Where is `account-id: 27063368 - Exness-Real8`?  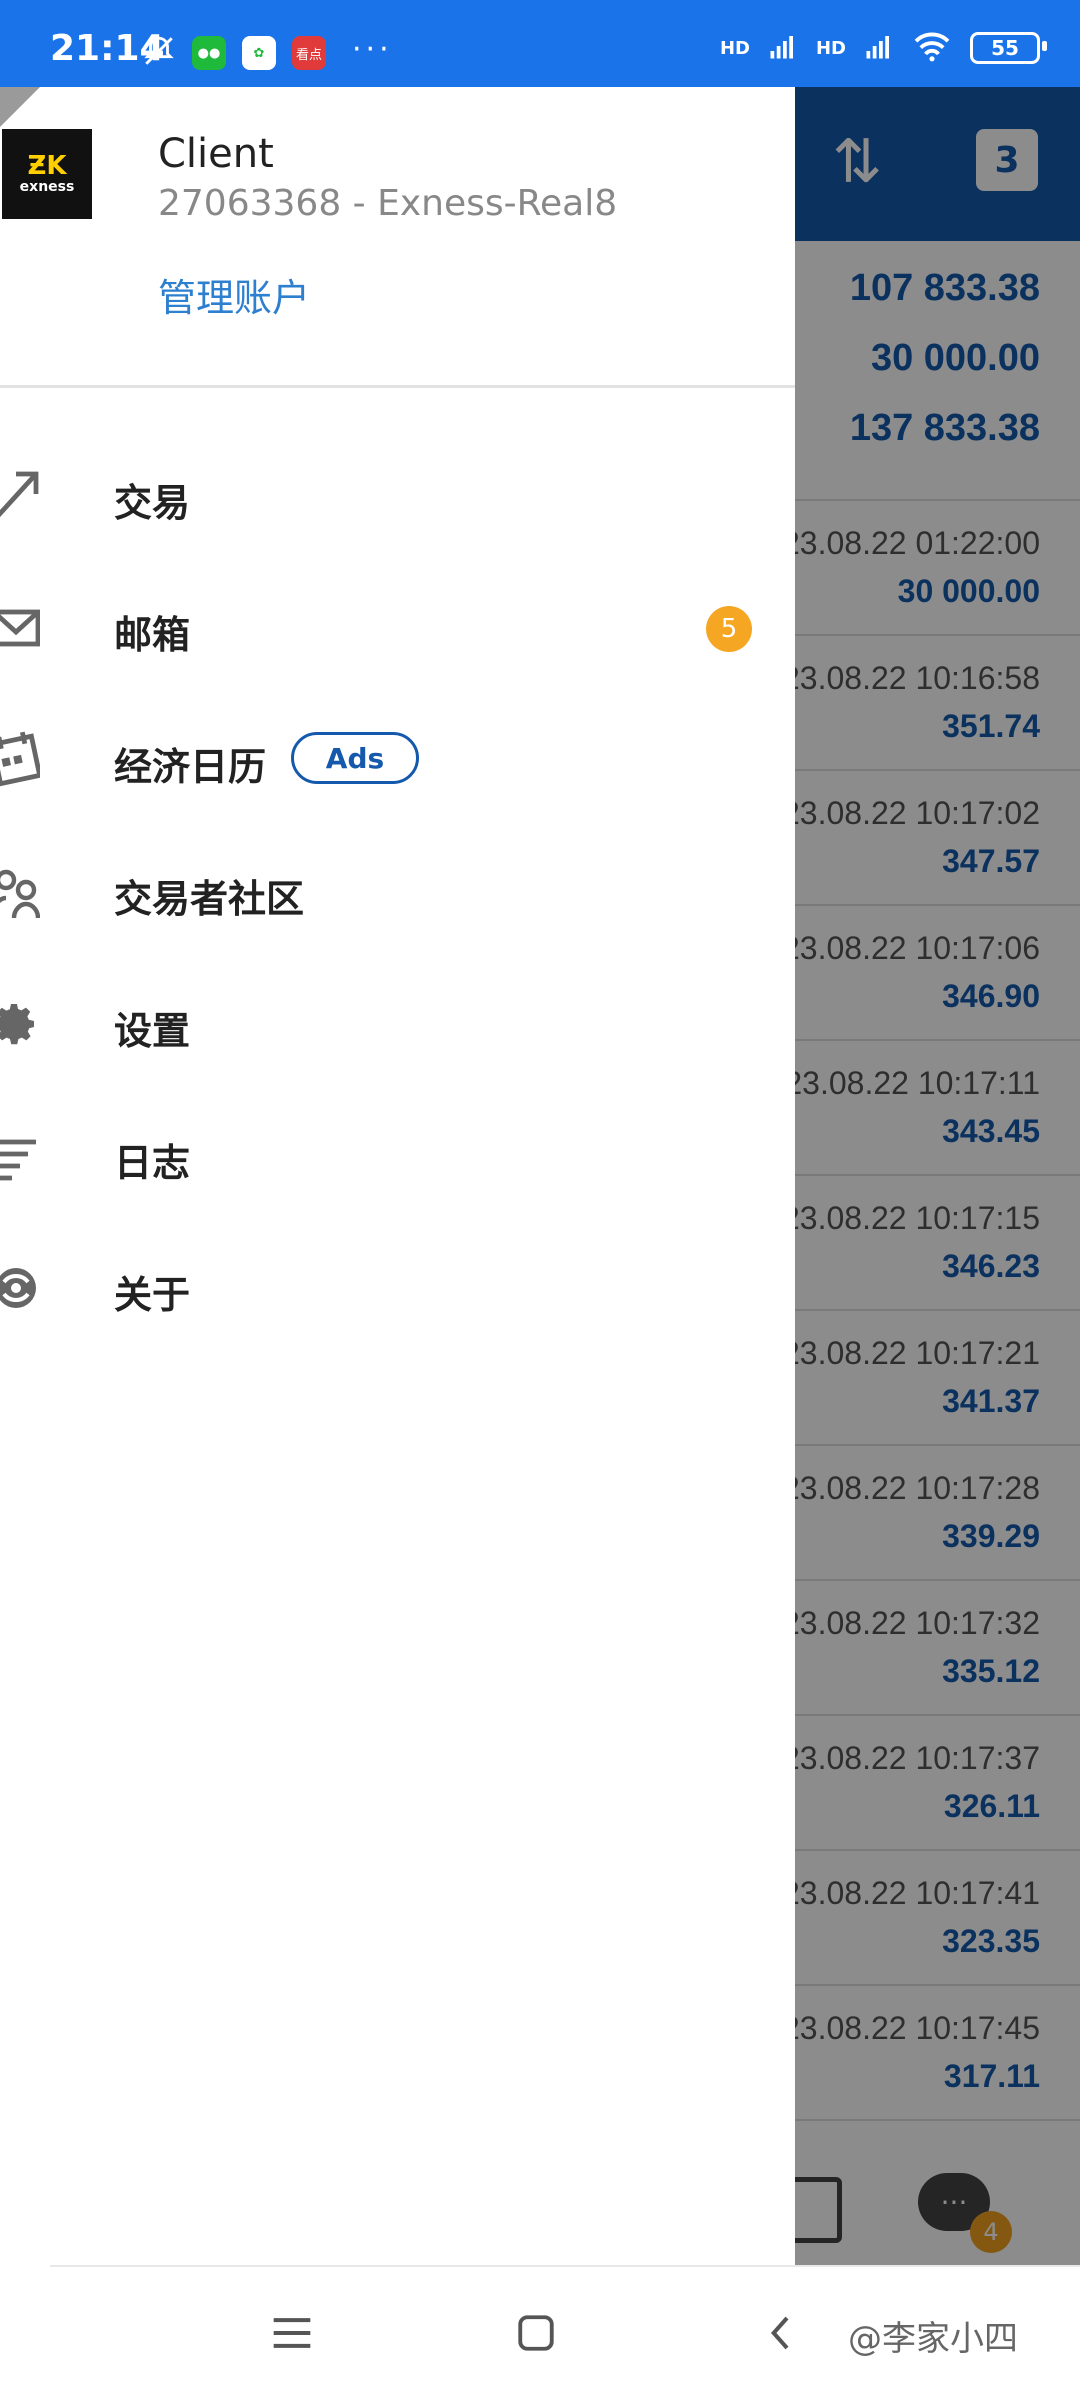
account-id: 27063368 - Exness-Real8 is located at coordinates (388, 203).